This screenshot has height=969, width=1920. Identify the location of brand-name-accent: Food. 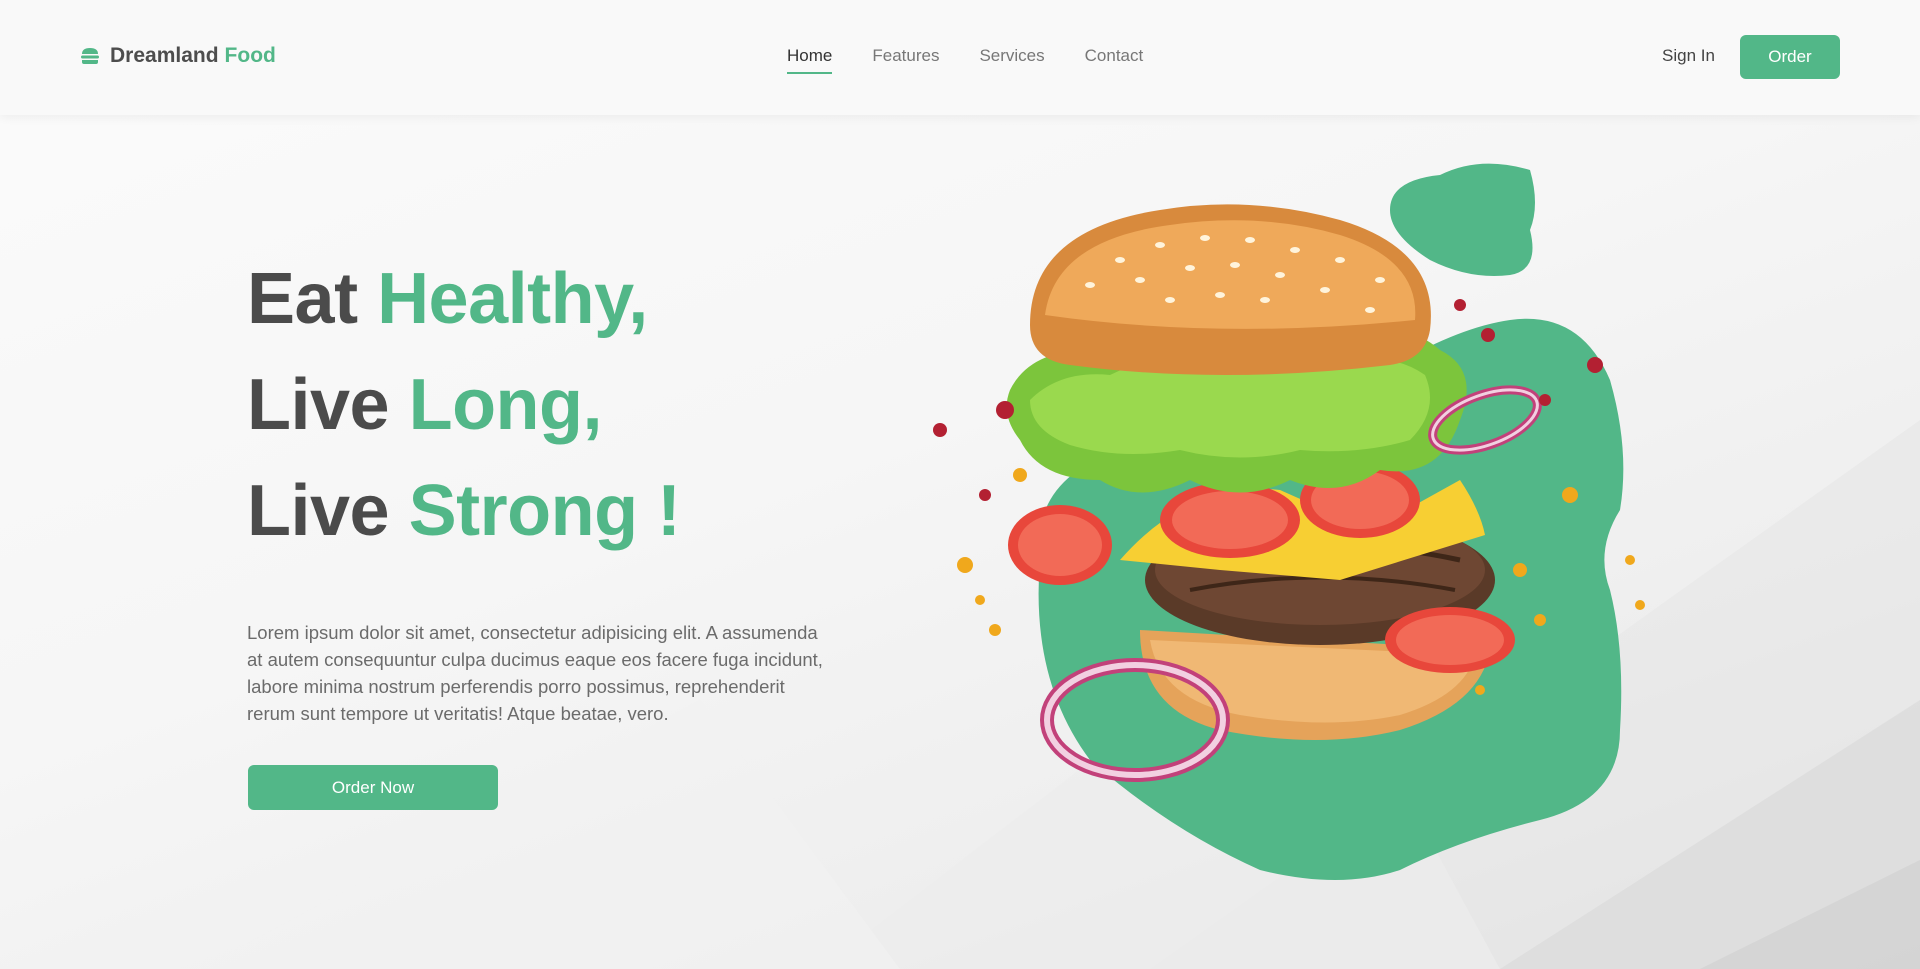
(250, 55).